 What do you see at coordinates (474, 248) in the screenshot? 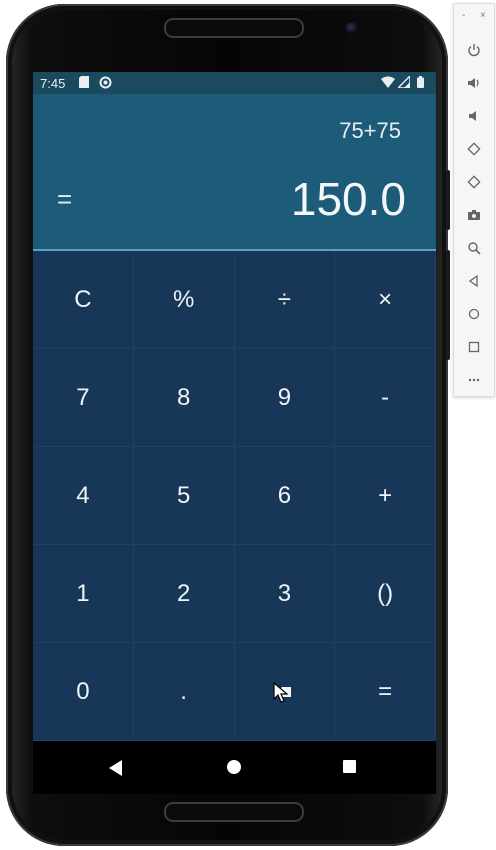
I see `zoom-icon` at bounding box center [474, 248].